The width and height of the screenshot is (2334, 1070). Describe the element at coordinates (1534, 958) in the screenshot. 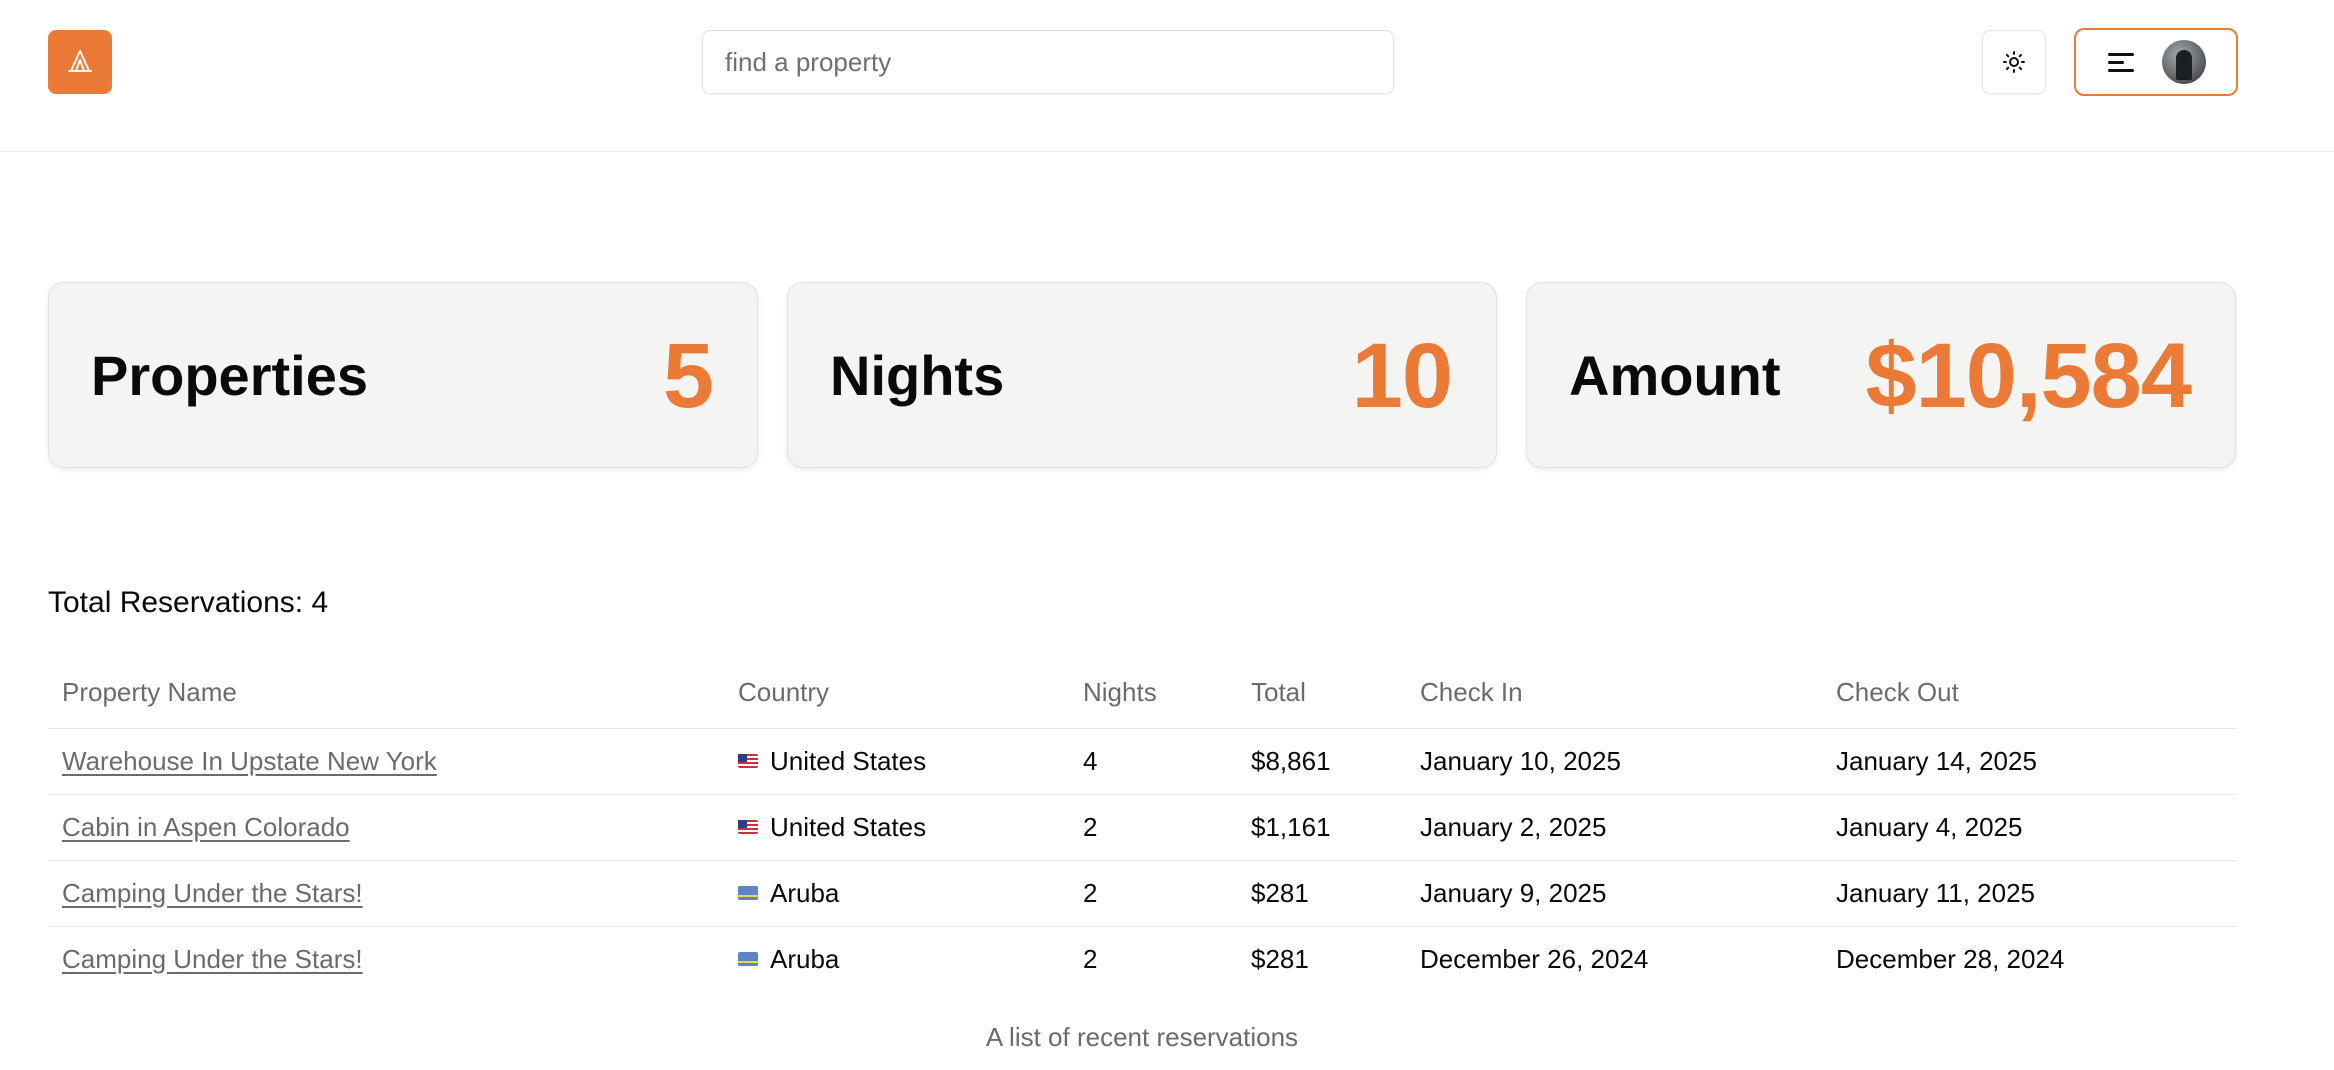

I see `cell-check-in: December 26, 2024` at that location.